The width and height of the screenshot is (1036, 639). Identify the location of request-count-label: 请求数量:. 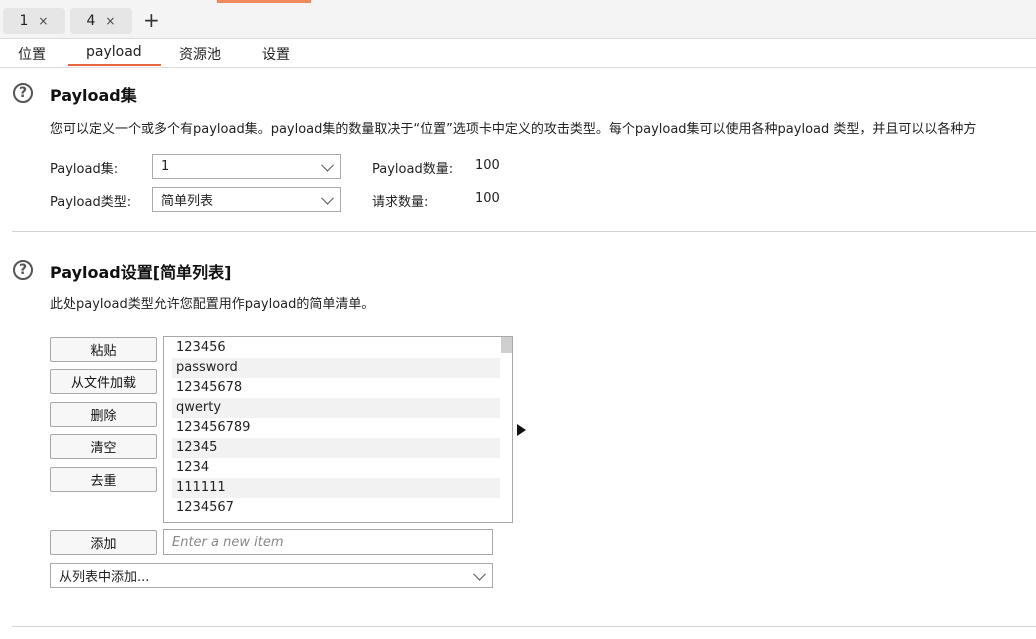
(400, 202).